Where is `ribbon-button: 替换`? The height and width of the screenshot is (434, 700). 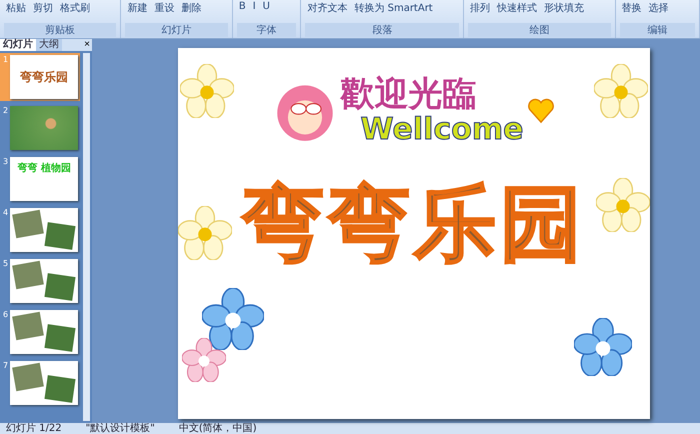 ribbon-button: 替换 is located at coordinates (632, 8).